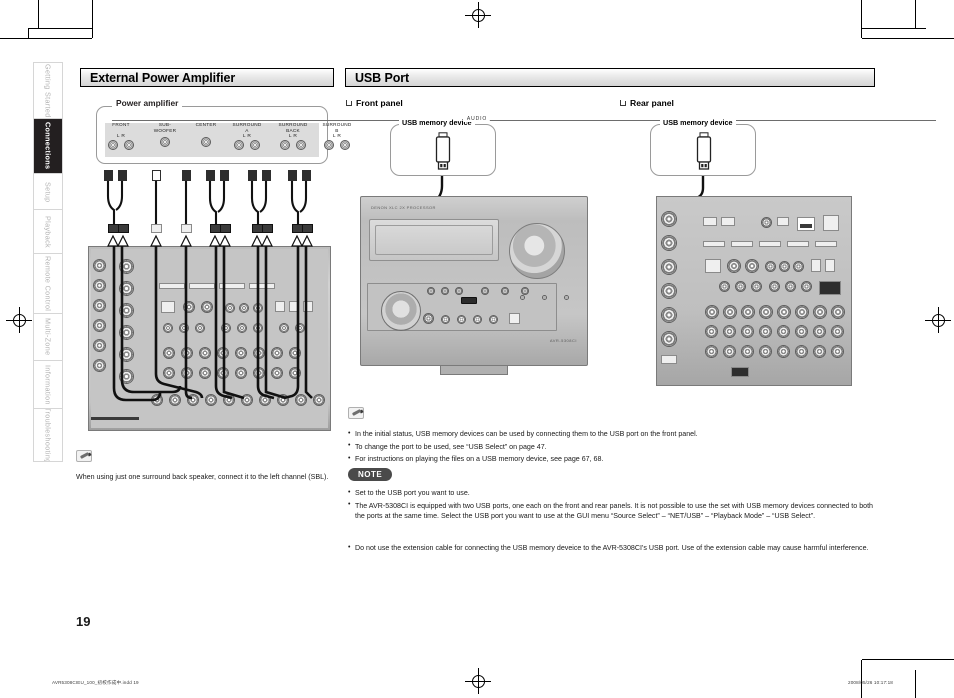  What do you see at coordinates (48, 284) in the screenshot?
I see `sidebar-item-remote-control: Remote Control` at bounding box center [48, 284].